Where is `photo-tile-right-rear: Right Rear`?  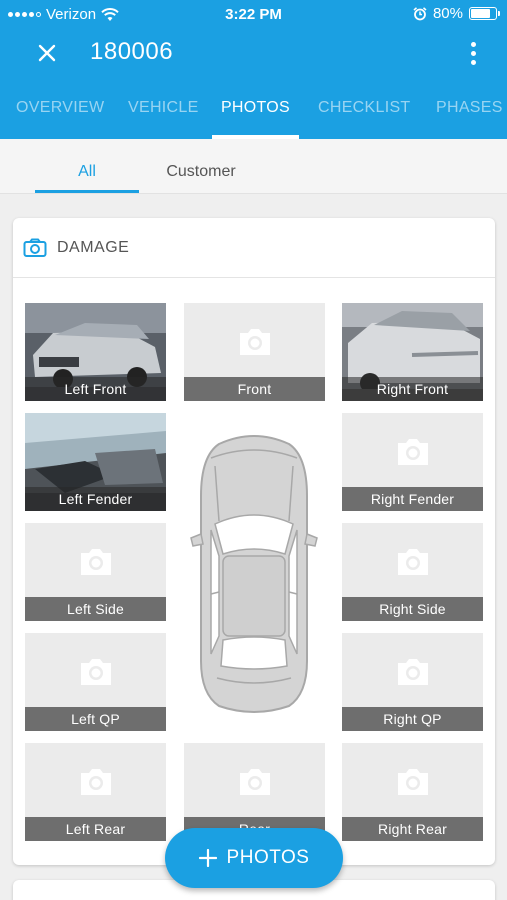 photo-tile-right-rear: Right Rear is located at coordinates (412, 792).